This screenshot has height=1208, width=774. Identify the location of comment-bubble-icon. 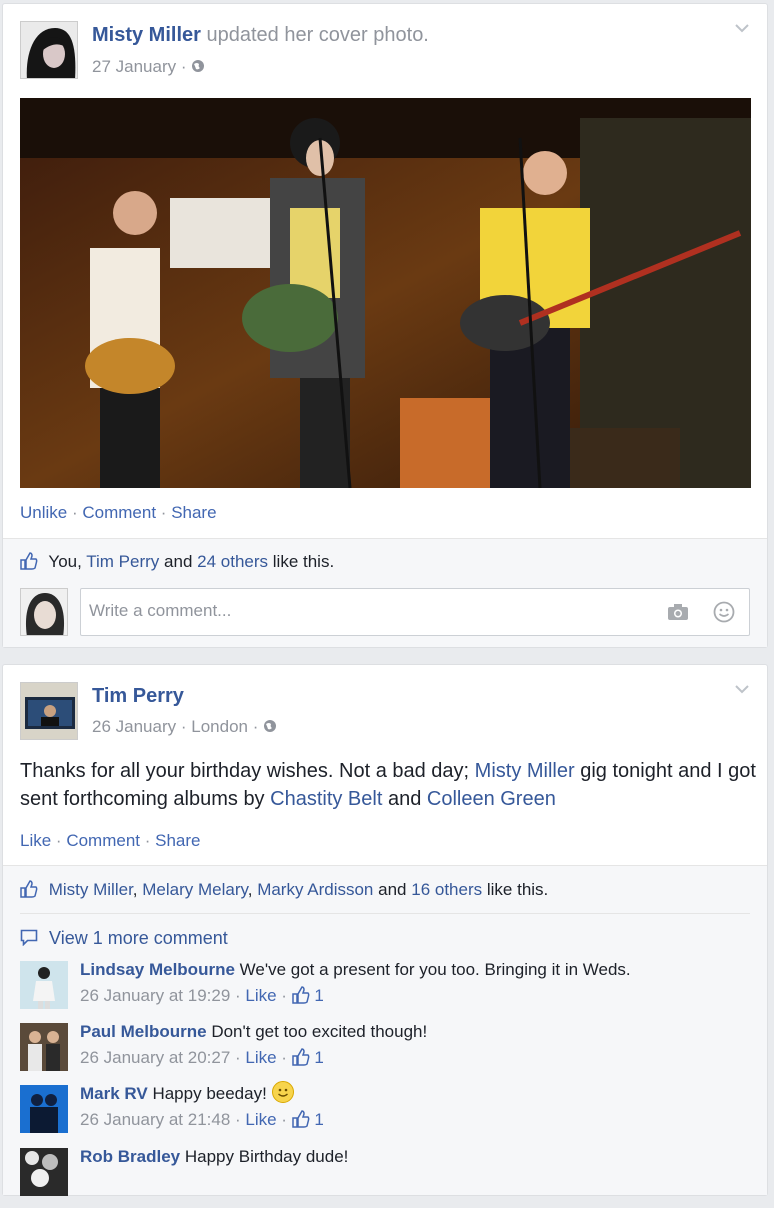
(29, 938).